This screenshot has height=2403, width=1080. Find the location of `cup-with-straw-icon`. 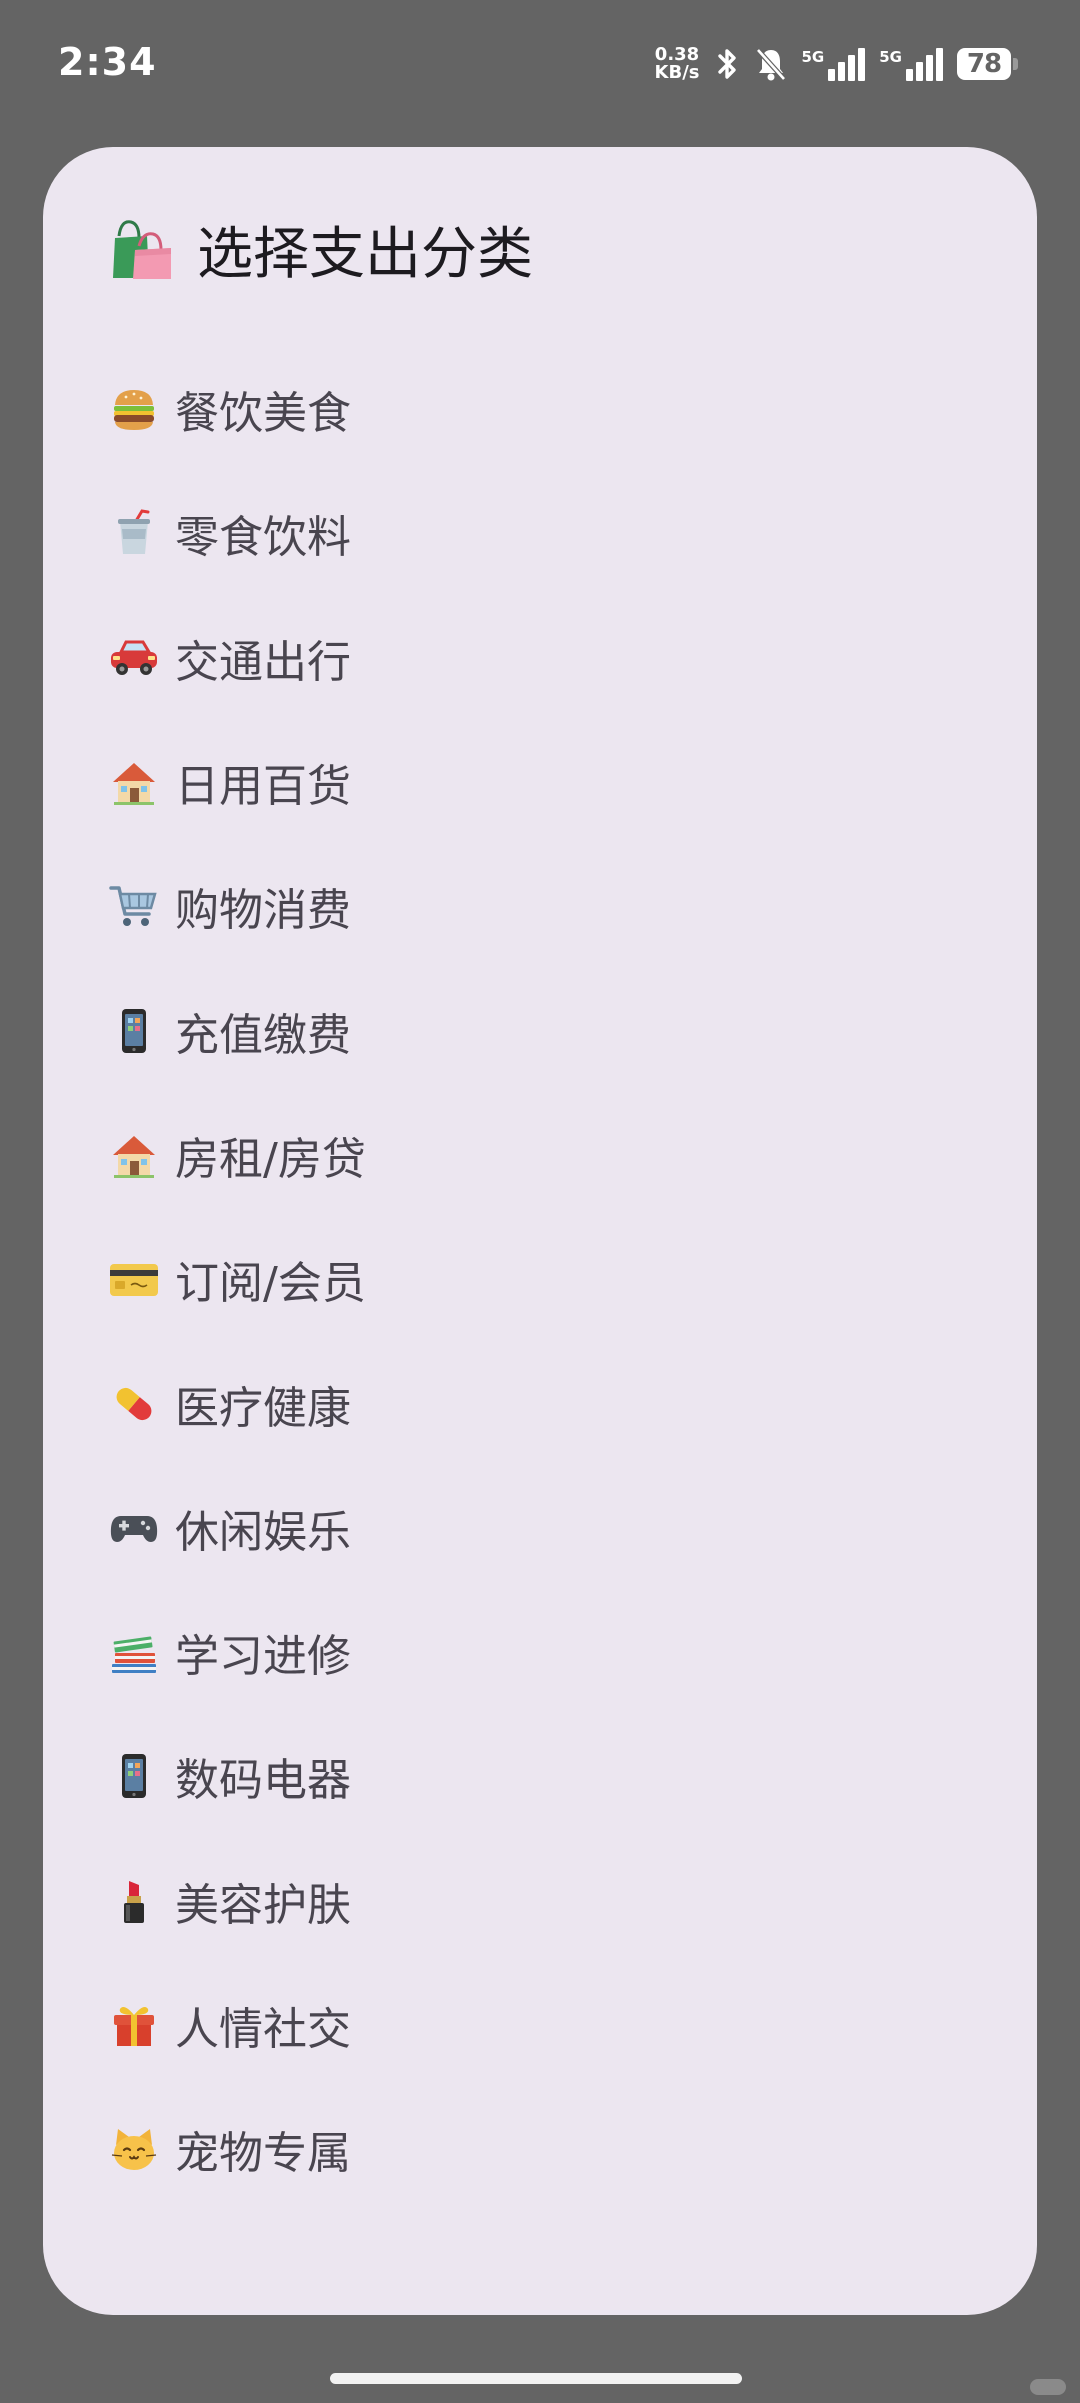

cup-with-straw-icon is located at coordinates (134, 533).